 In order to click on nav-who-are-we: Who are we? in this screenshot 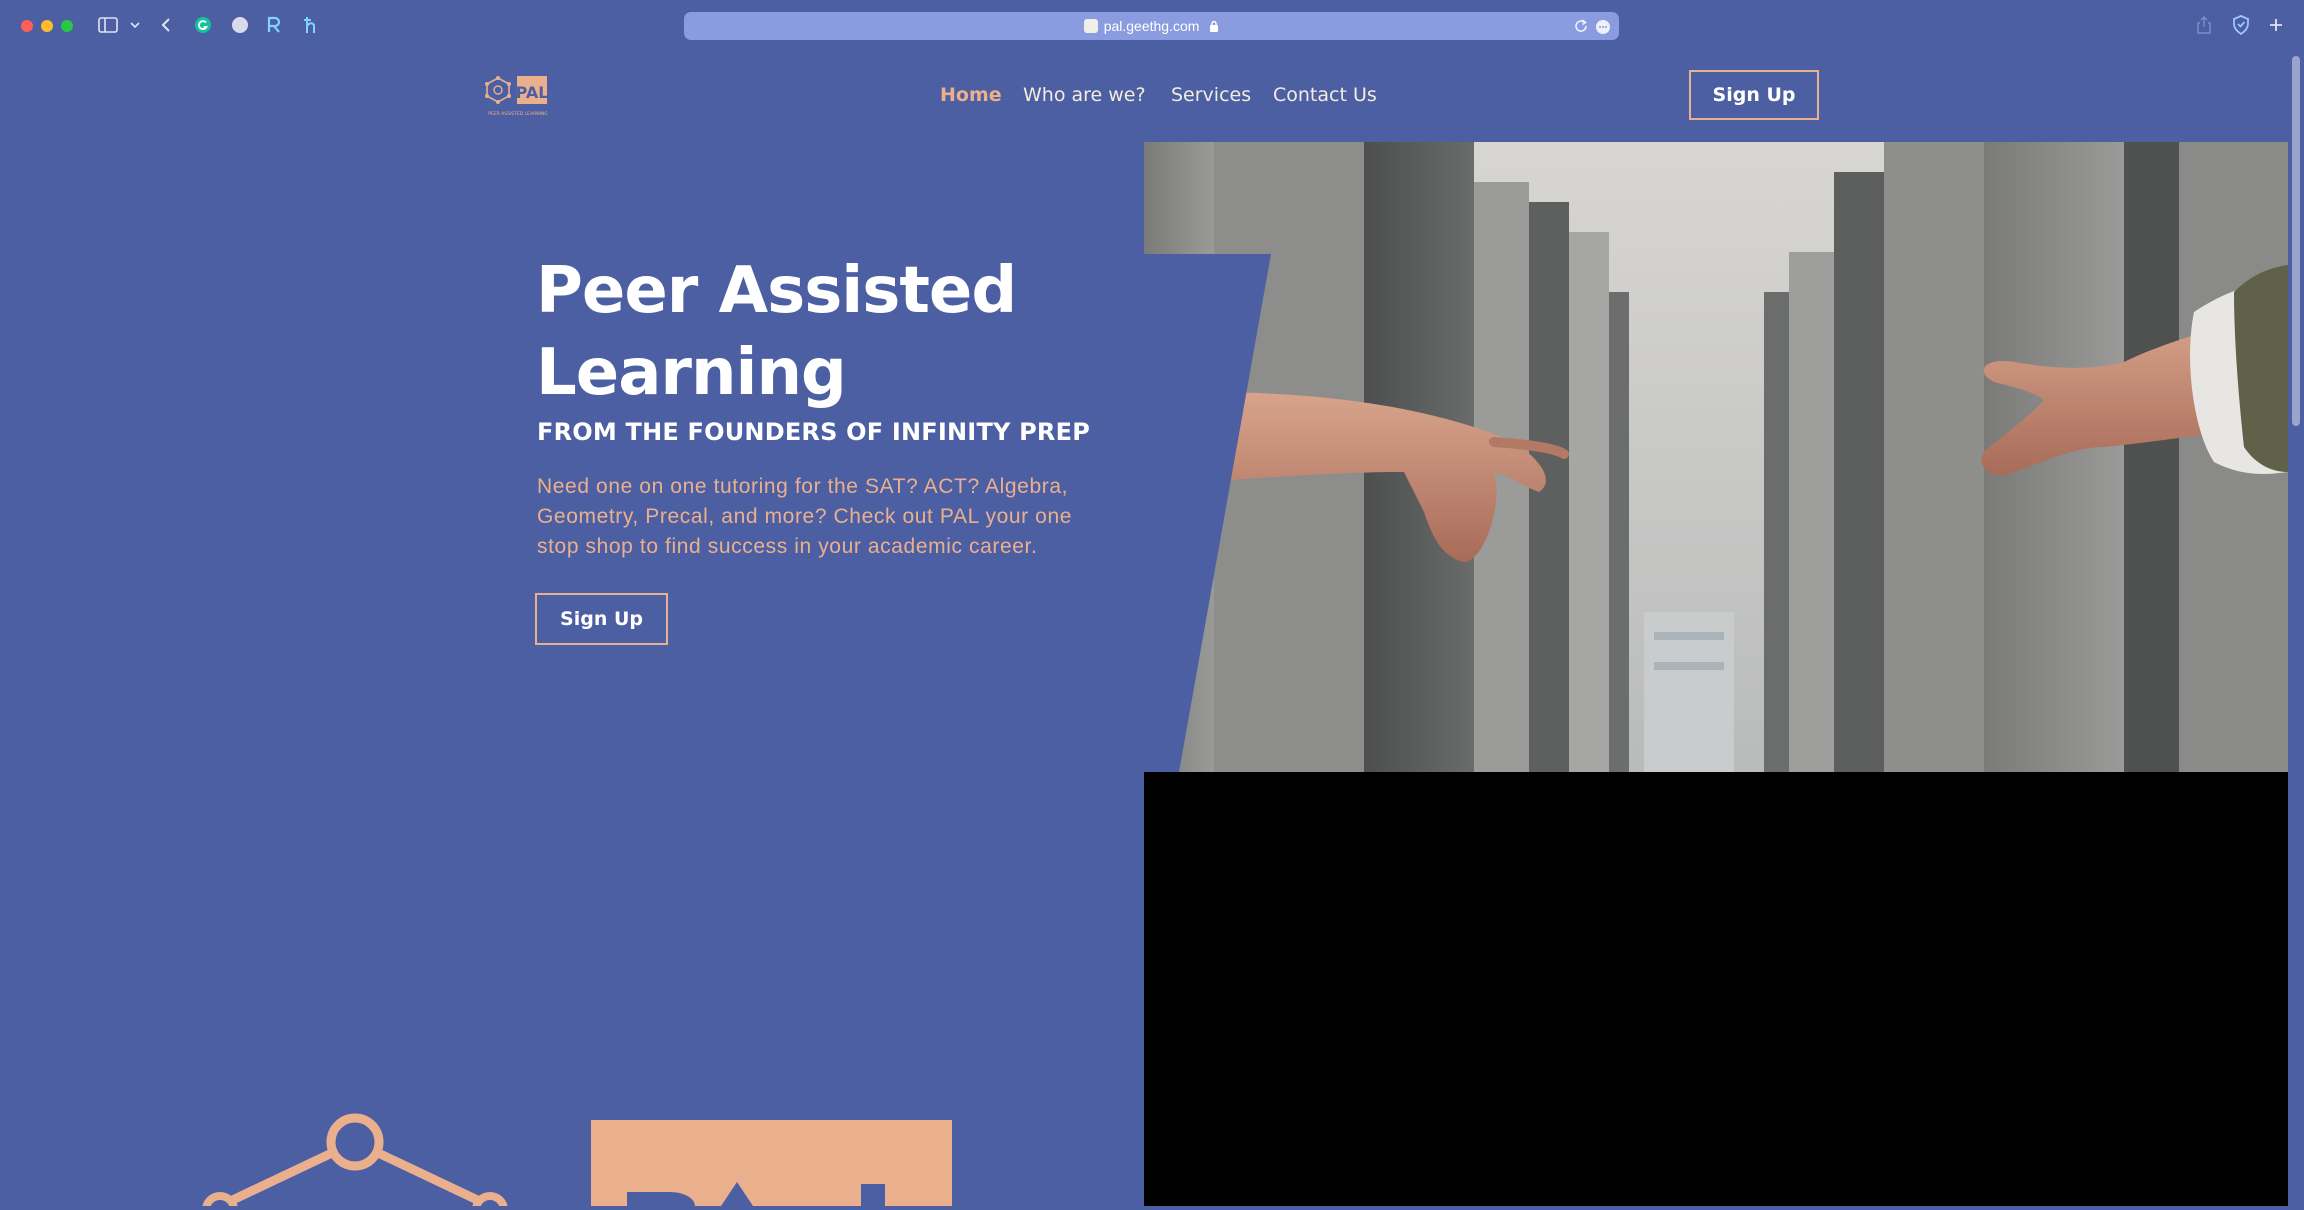, I will do `click(1084, 95)`.